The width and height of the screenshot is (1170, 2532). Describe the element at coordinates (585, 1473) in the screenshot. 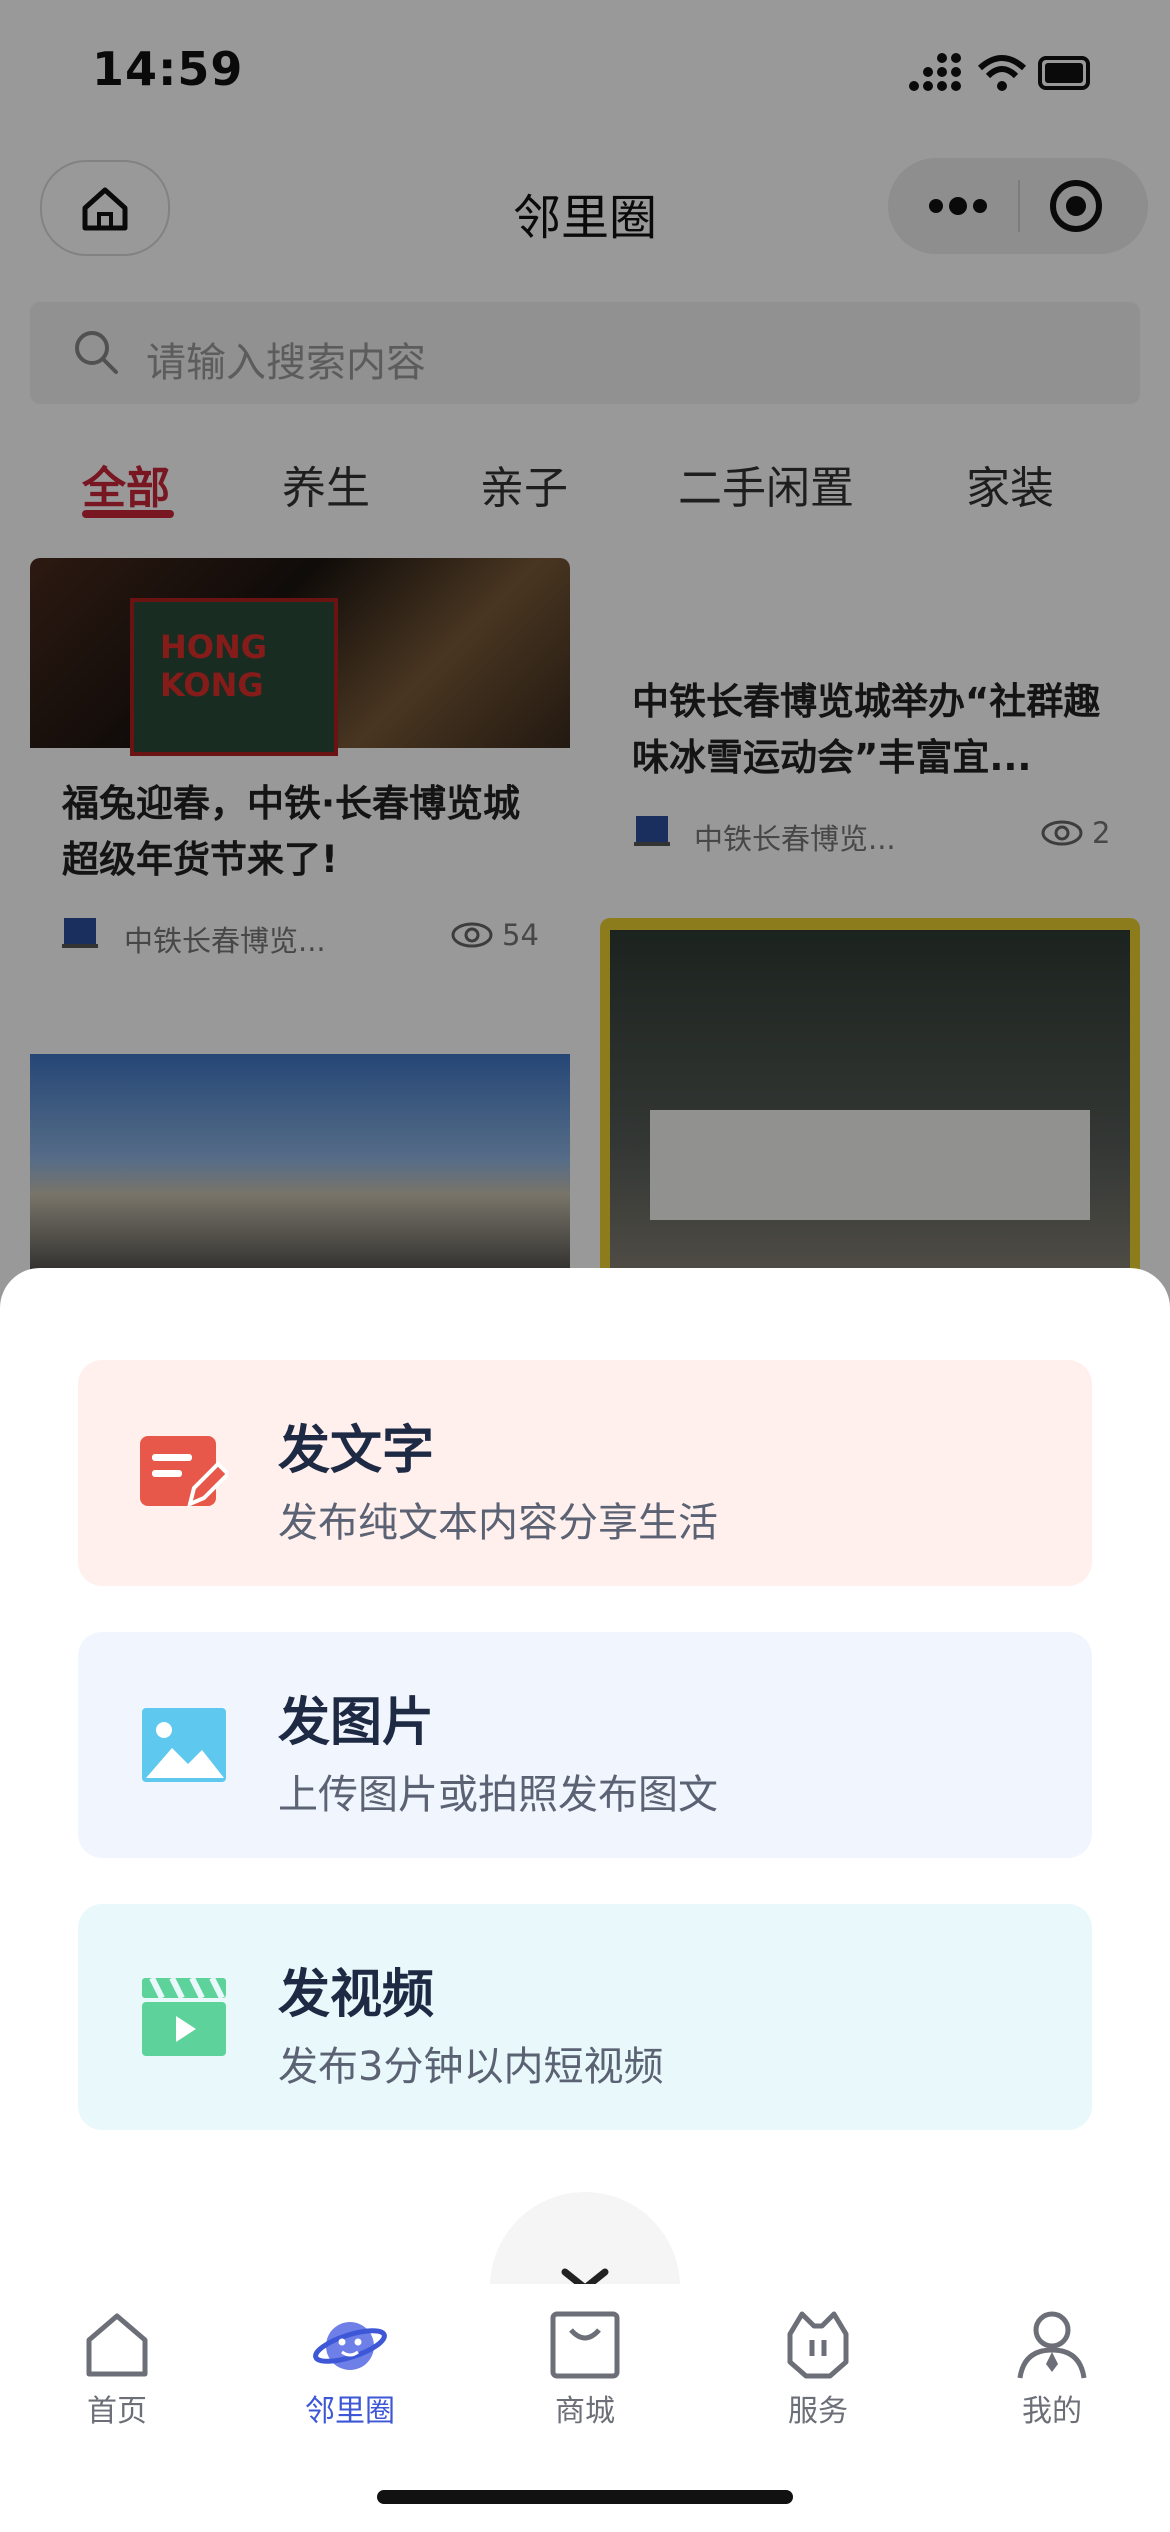

I see `post-text-option: 发文字 发布纯文本内容分享生活` at that location.